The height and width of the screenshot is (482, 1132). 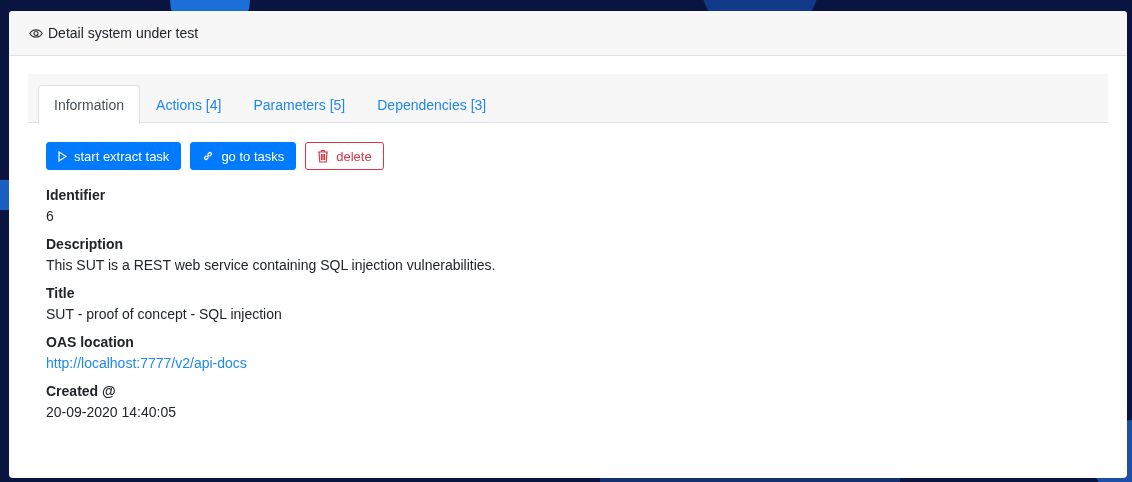 What do you see at coordinates (323, 156) in the screenshot?
I see `trash-icon` at bounding box center [323, 156].